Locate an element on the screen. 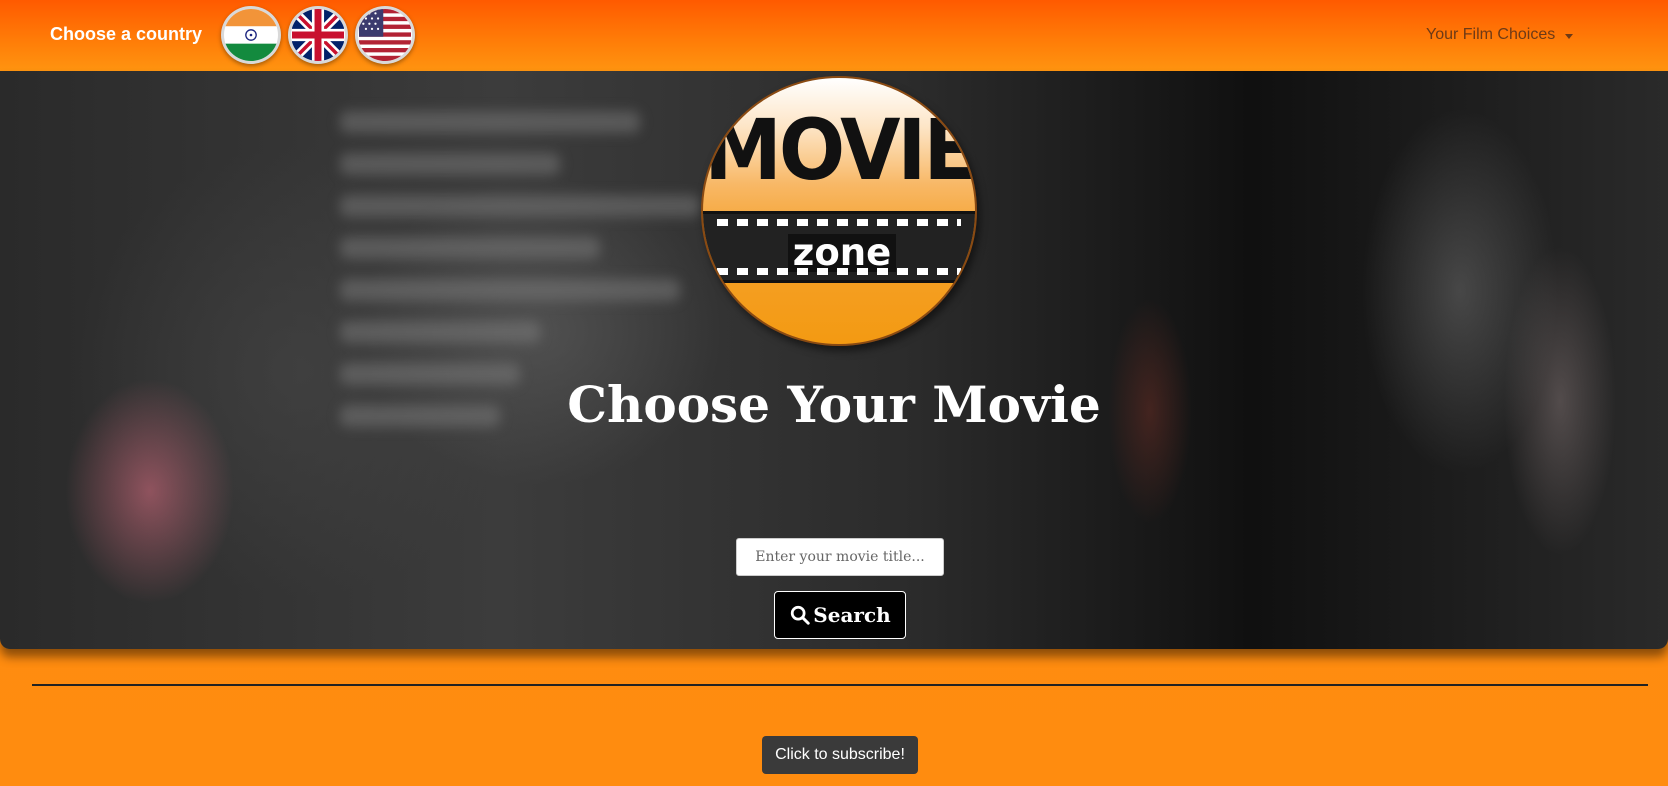  navbar: Choose a country Your Film Choices is located at coordinates (834, 35).